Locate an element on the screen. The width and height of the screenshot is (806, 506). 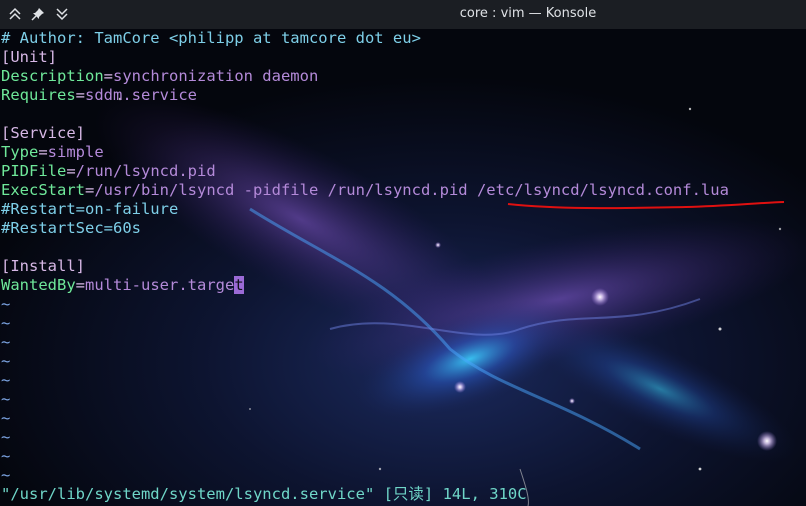
execstart-key: ExecStart is located at coordinates (43, 190).